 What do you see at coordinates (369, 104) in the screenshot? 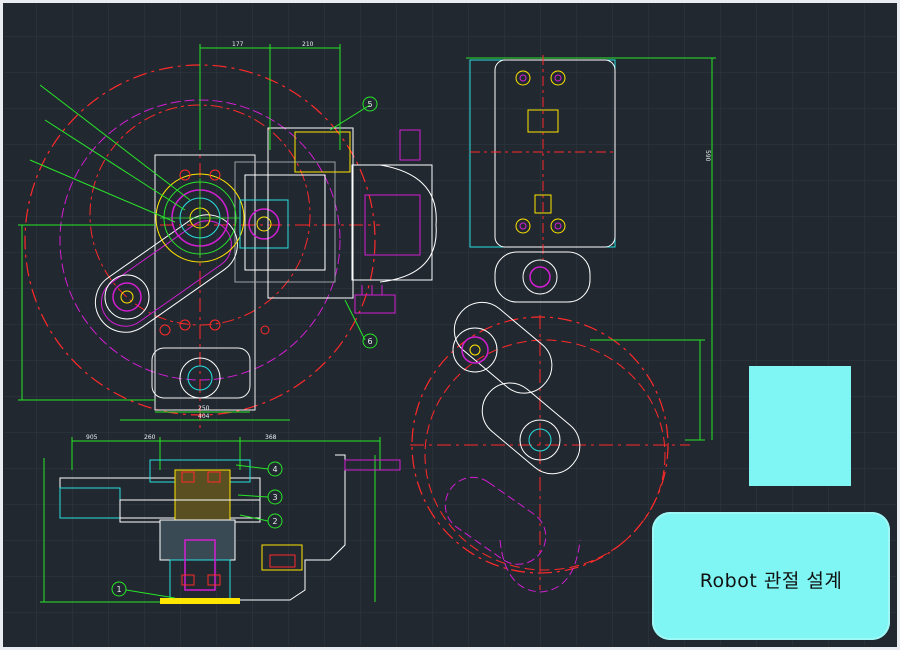
I see `svg-text: 5` at bounding box center [369, 104].